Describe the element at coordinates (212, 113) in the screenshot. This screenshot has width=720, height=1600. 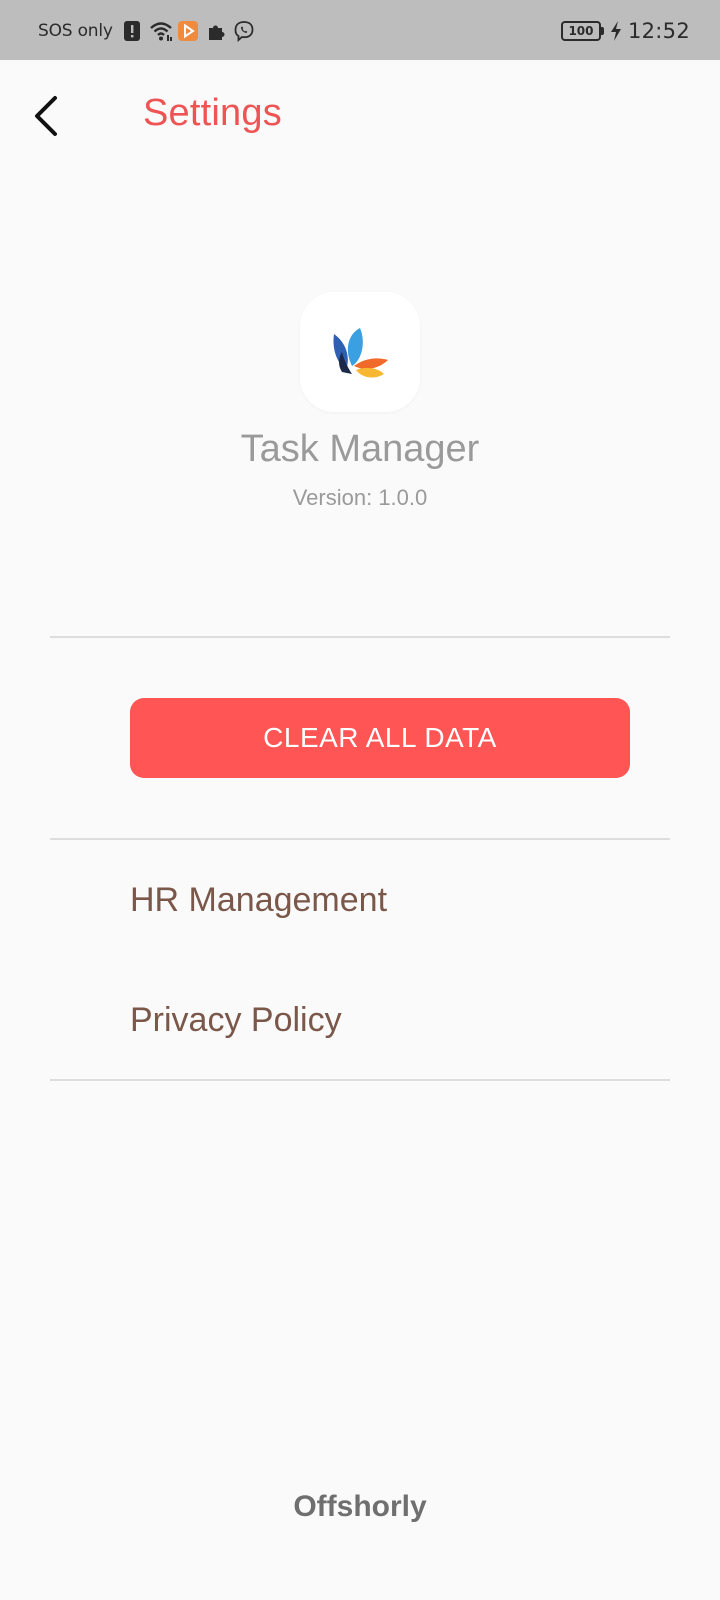
I see `page-title: Settings` at that location.